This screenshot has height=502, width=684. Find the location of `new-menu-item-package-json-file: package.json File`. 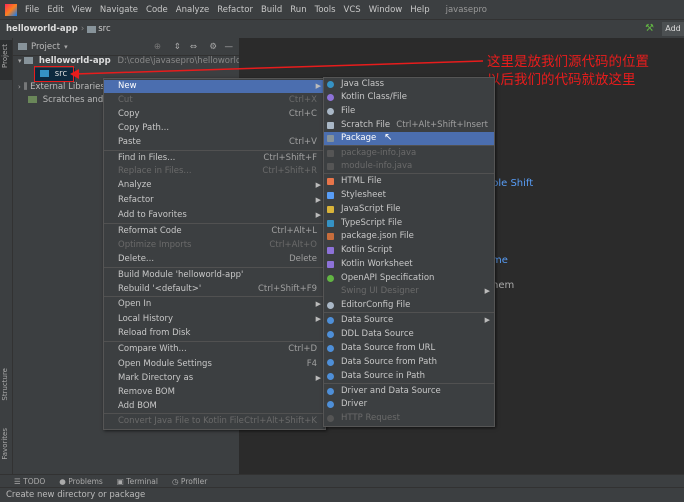

new-menu-item-package-json-file: package.json File is located at coordinates (409, 236).